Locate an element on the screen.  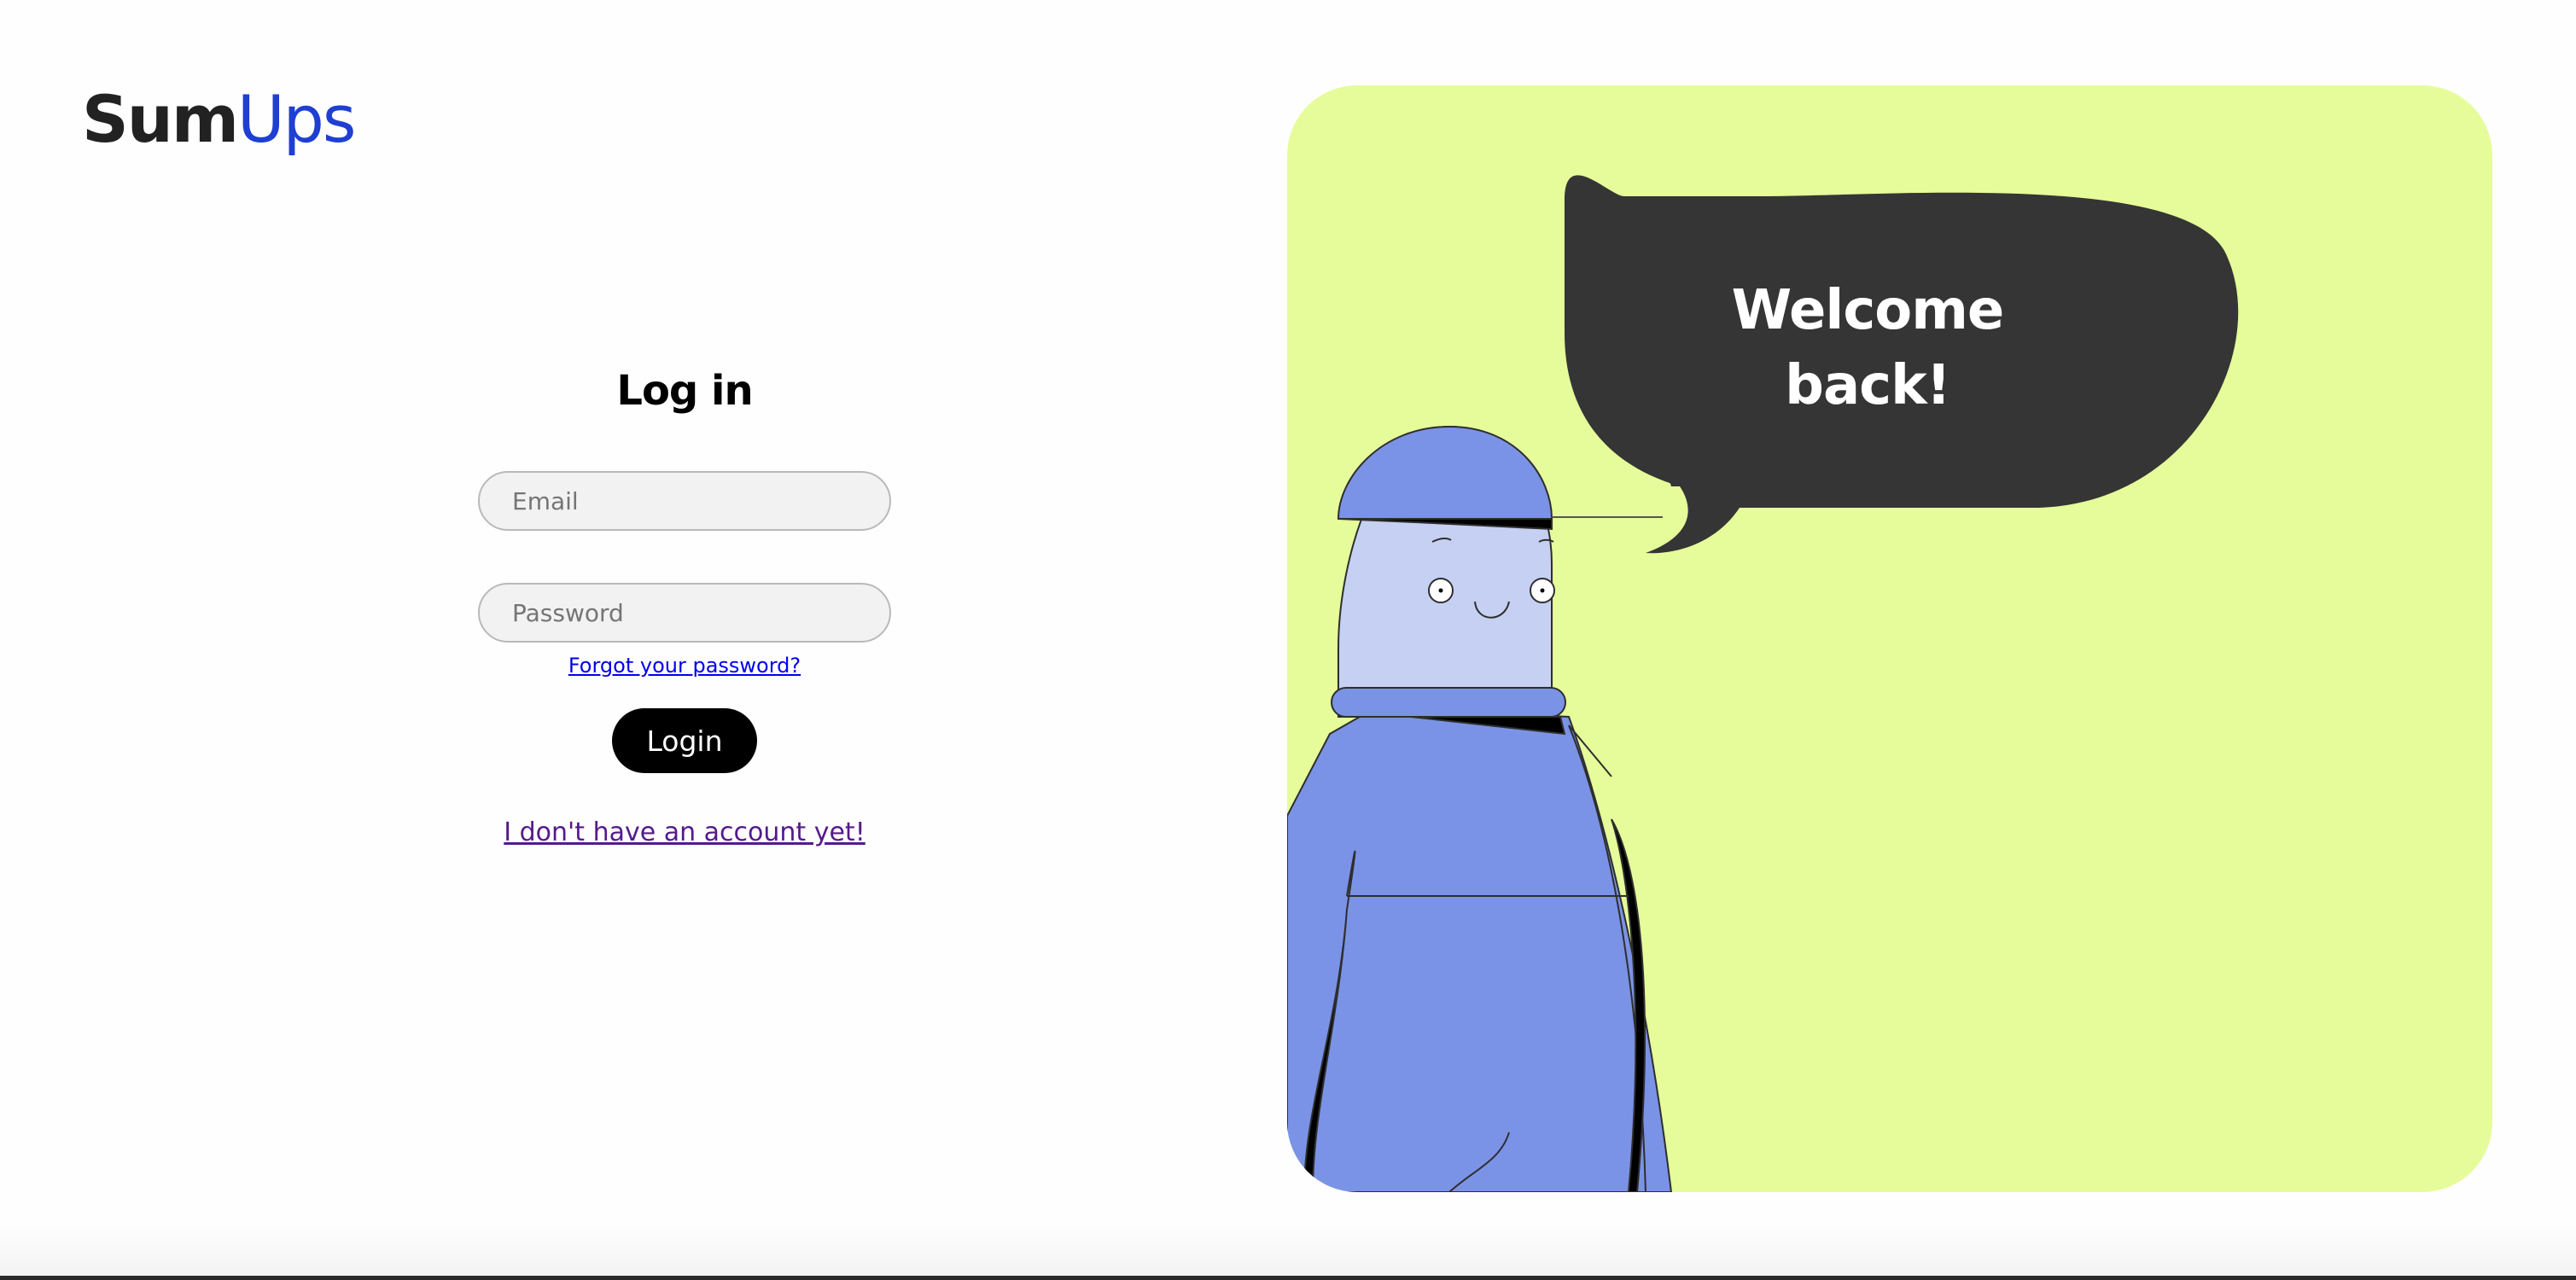
password-input is located at coordinates (684, 613).